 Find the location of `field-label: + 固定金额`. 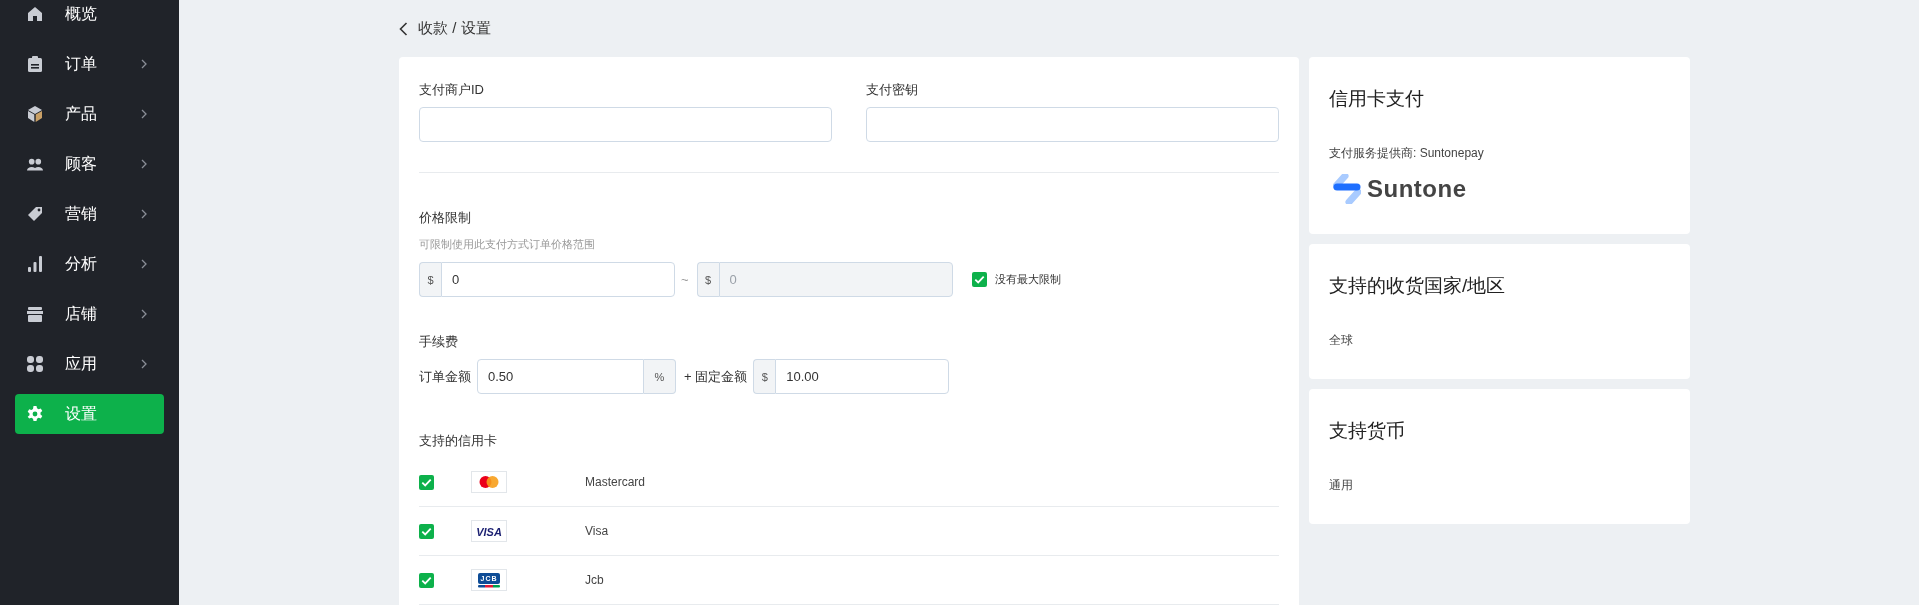

field-label: + 固定金额 is located at coordinates (716, 376).